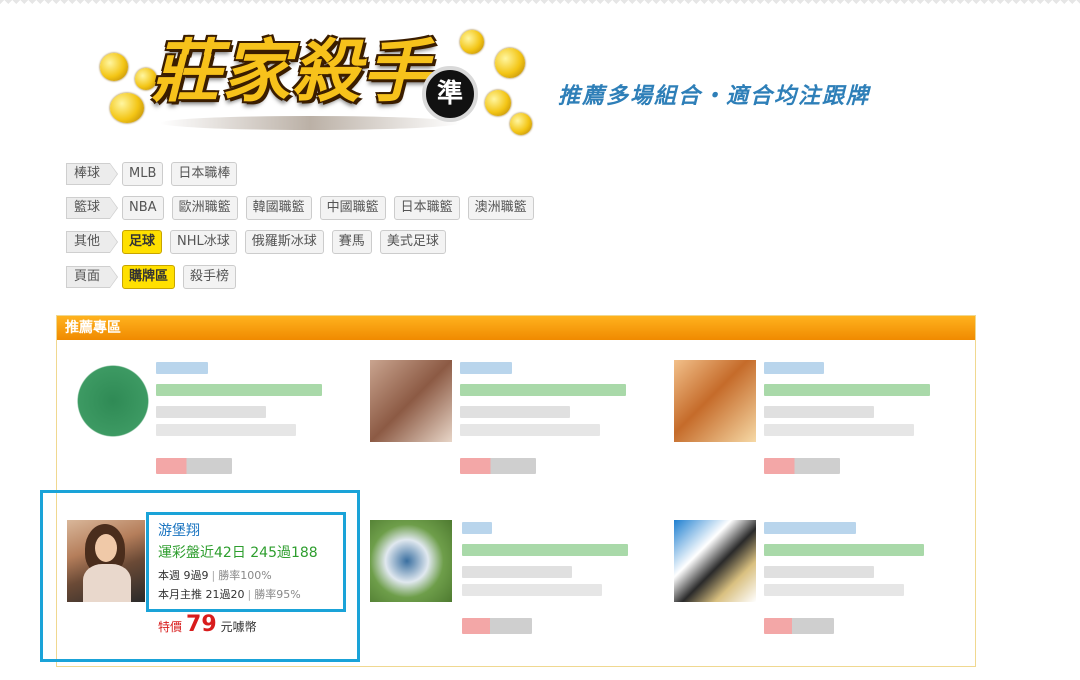 The image size is (1080, 680). What do you see at coordinates (201, 594) in the screenshot?
I see `month-record: 本月主推 21過20` at bounding box center [201, 594].